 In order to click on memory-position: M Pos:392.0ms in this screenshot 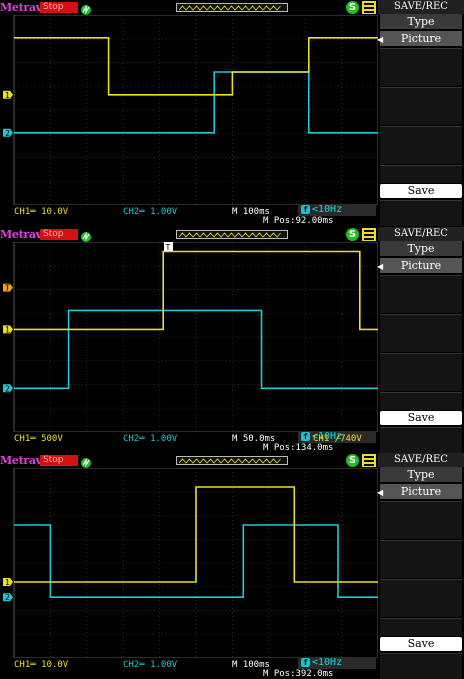, I will do `click(298, 674)`.